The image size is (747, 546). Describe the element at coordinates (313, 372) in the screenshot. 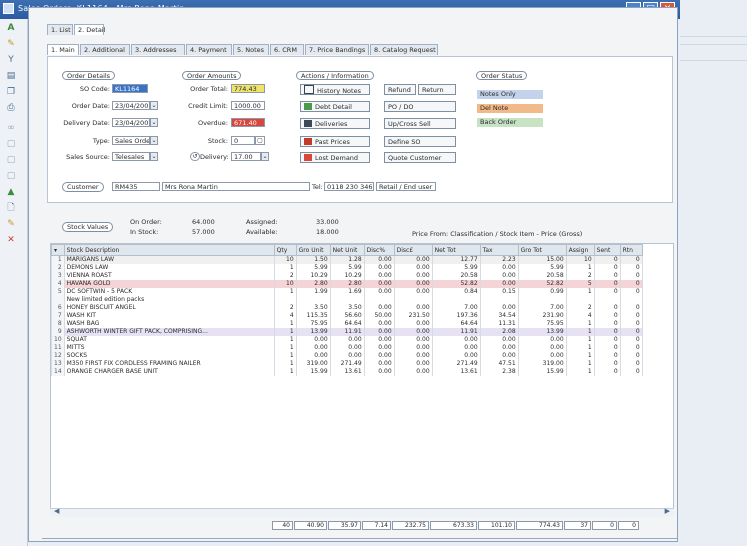

I see `table-cell: 15.99` at that location.